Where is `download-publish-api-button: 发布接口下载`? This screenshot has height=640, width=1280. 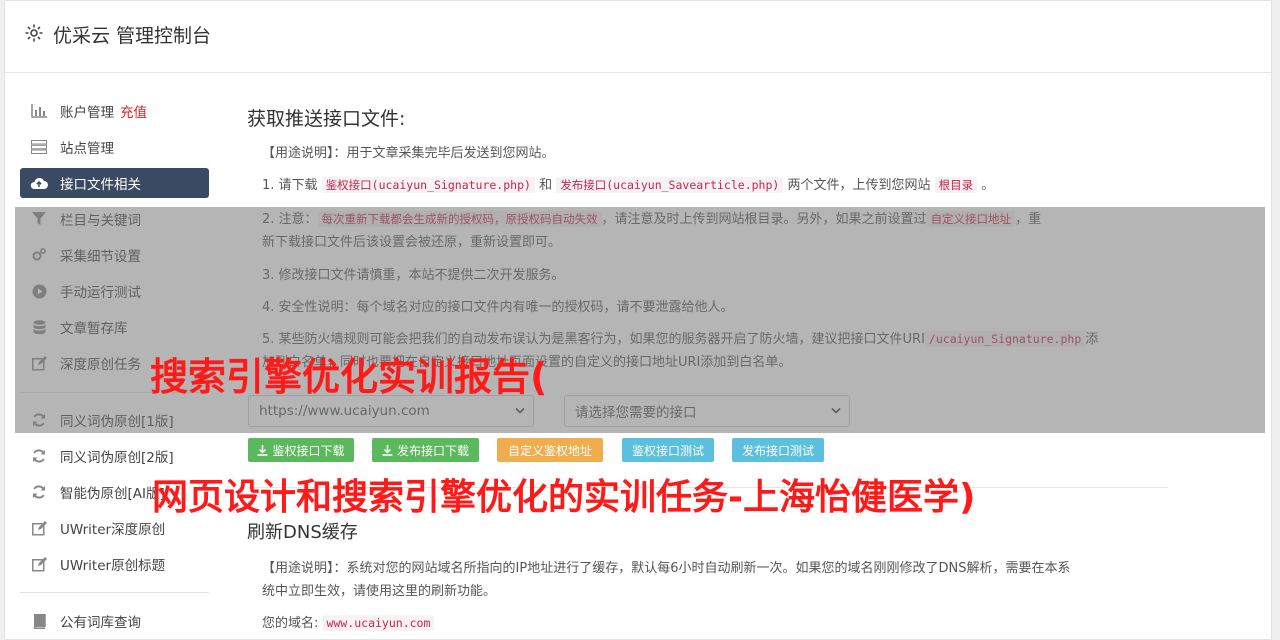
download-publish-api-button: 发布接口下载 is located at coordinates (425, 450).